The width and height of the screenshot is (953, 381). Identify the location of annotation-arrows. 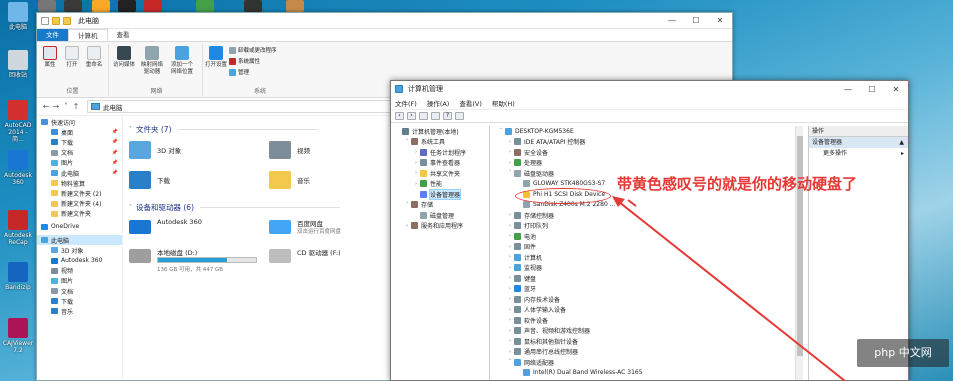
(729, 288).